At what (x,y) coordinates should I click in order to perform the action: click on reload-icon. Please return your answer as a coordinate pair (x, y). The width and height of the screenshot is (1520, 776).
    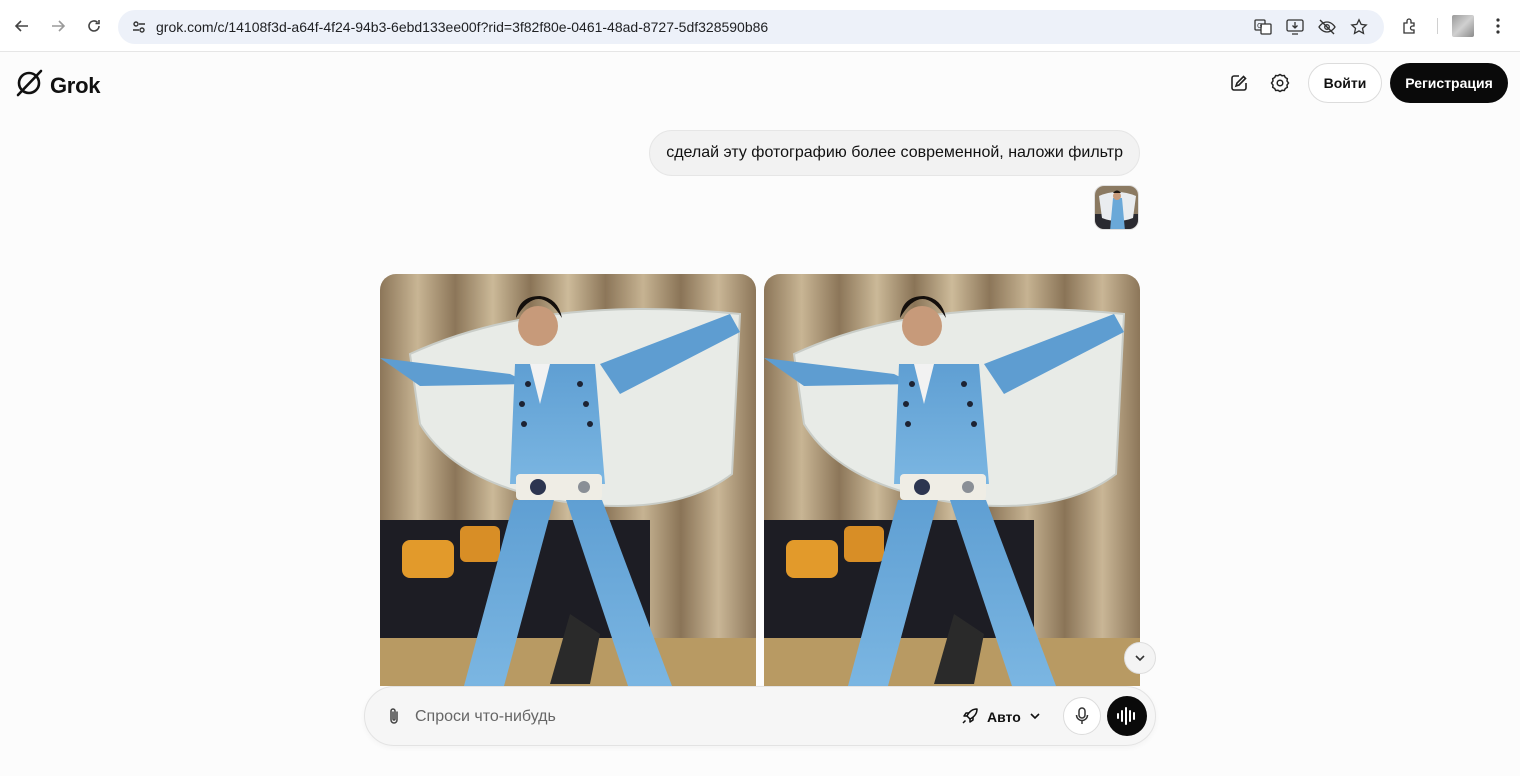
    Looking at the image, I should click on (94, 26).